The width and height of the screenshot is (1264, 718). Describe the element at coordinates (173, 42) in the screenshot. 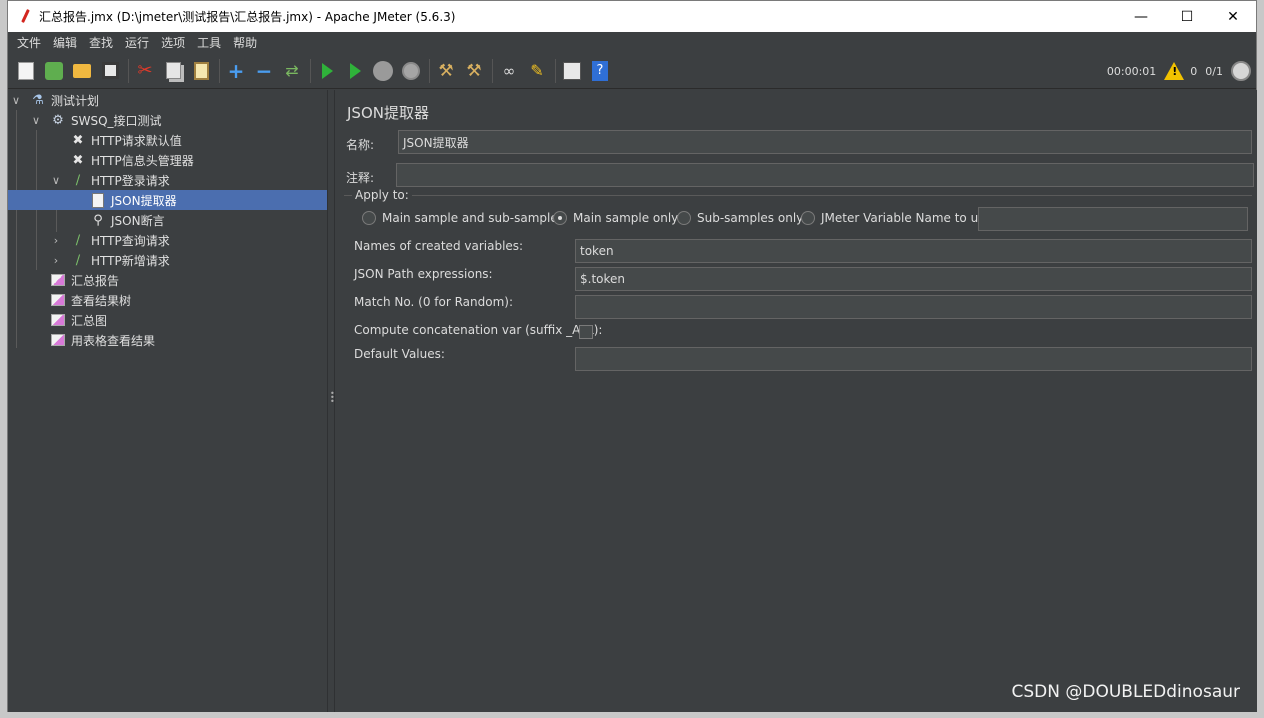

I see `menu-options: 选项` at that location.